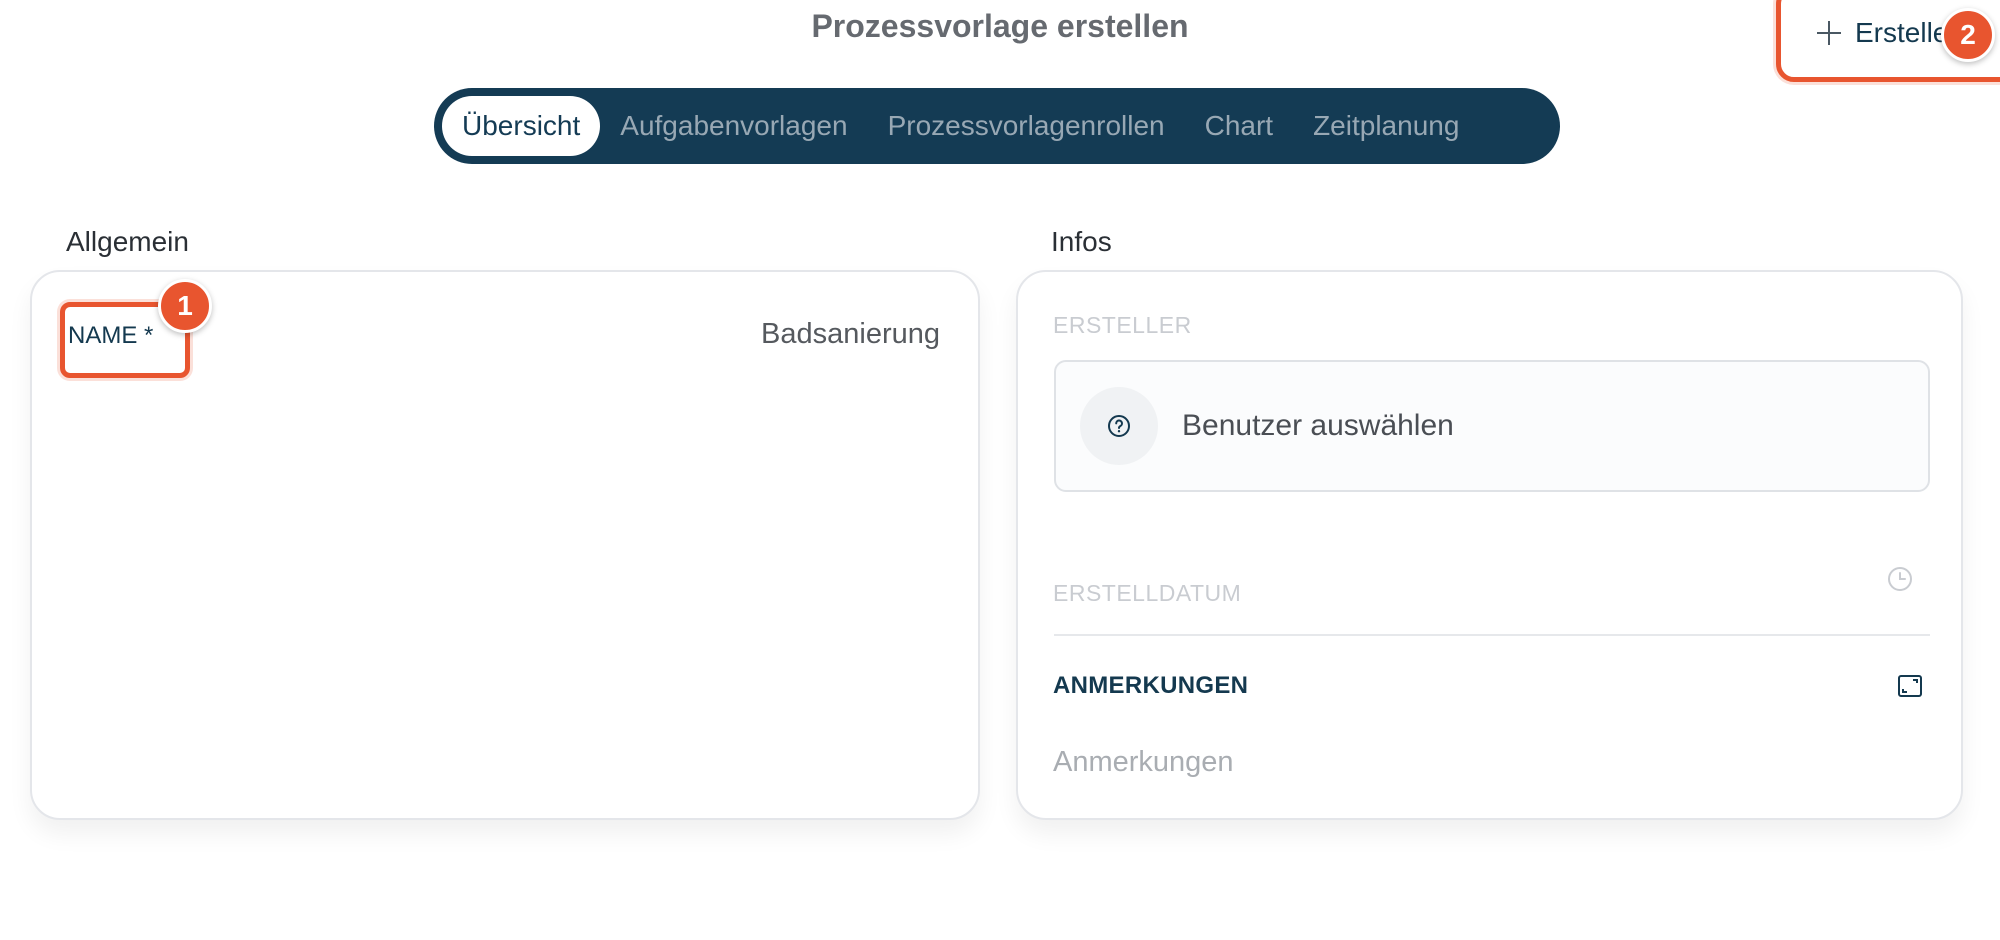  What do you see at coordinates (1829, 33) in the screenshot?
I see `plus-icon` at bounding box center [1829, 33].